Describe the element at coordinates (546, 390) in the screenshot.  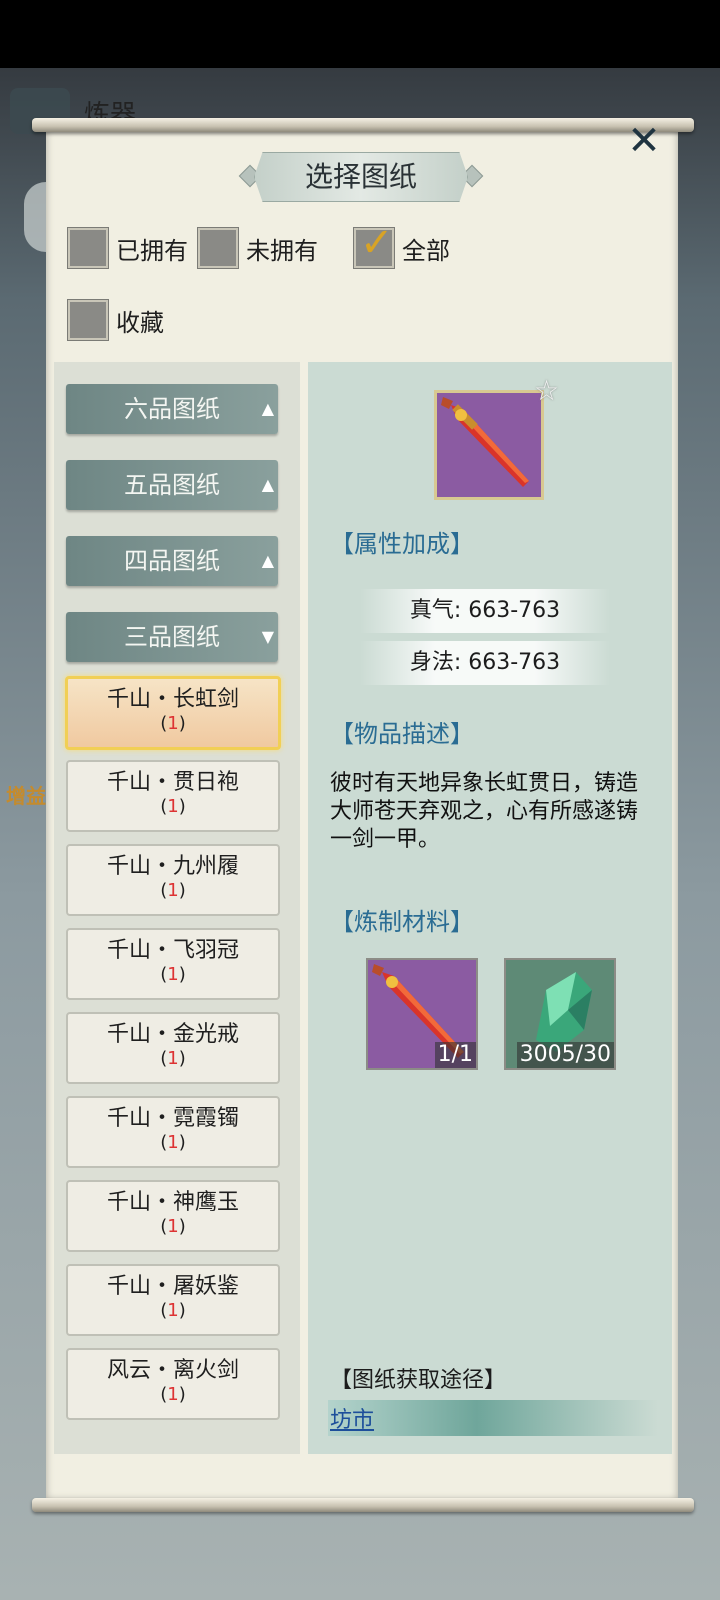
I see `favorite-star-icon: ☆` at that location.